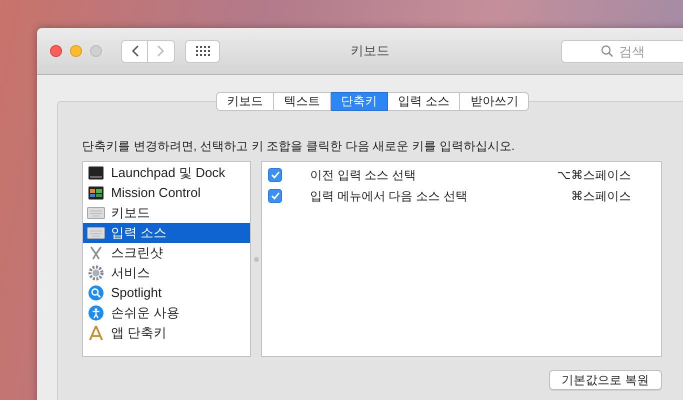  I want to click on search-field: 검색, so click(622, 51).